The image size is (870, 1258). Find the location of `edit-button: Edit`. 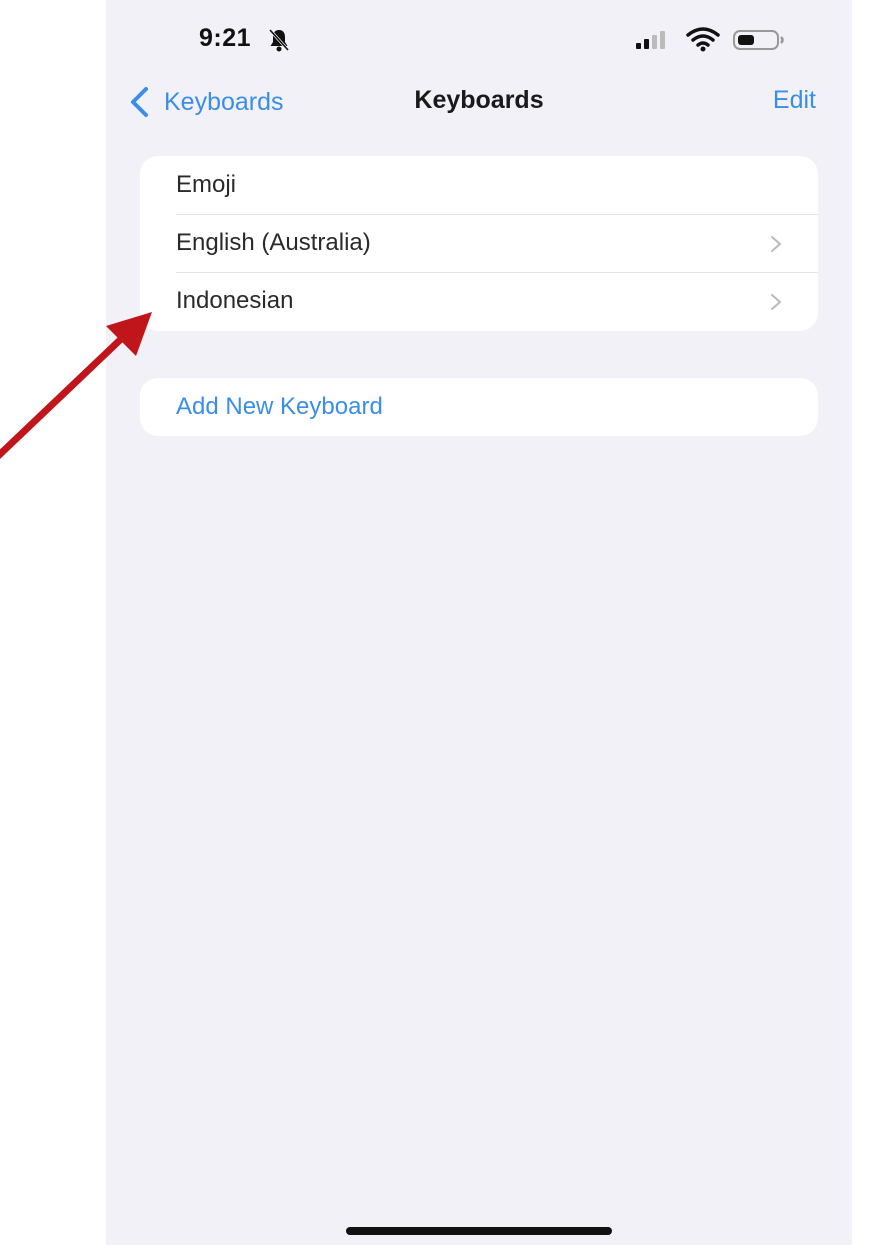

edit-button: Edit is located at coordinates (794, 100).